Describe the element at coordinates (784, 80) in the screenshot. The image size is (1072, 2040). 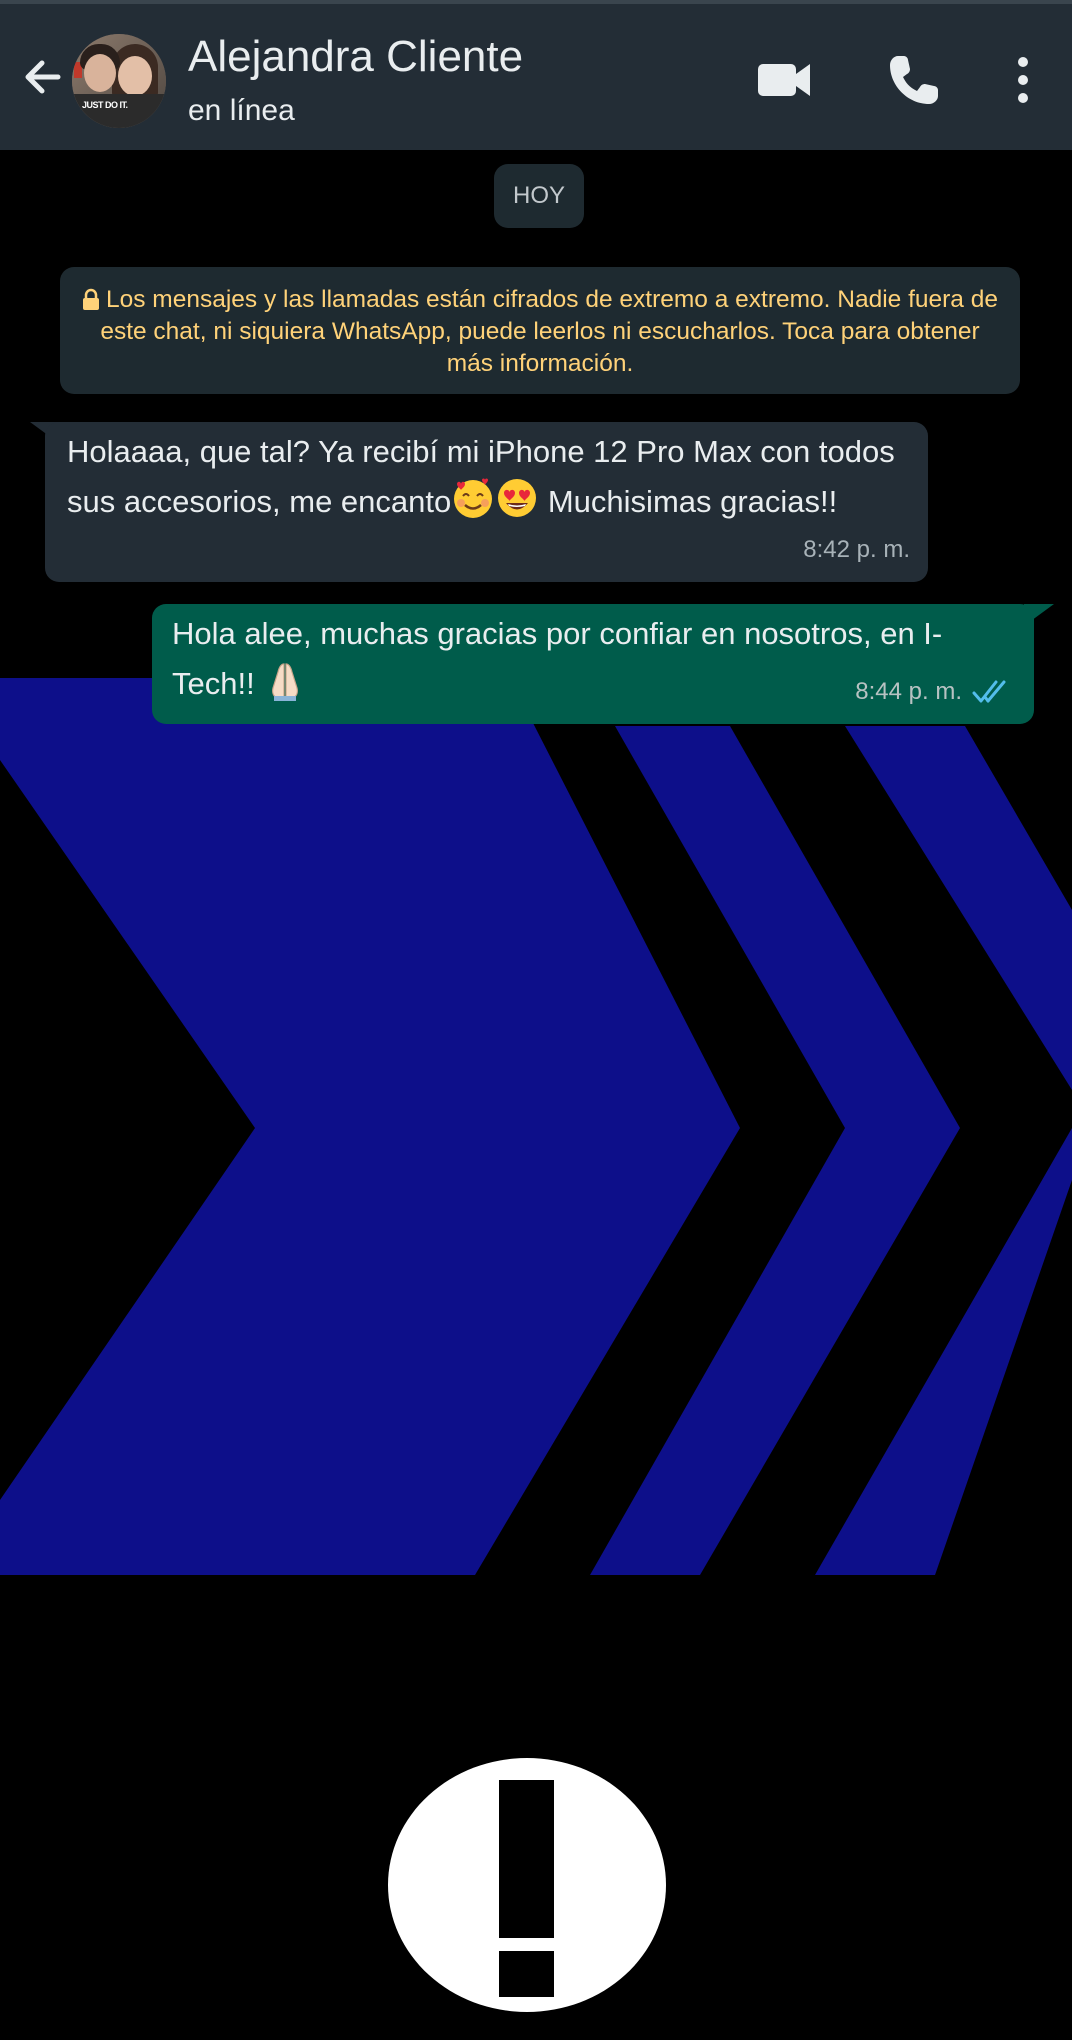
I see `video-call-icon` at that location.